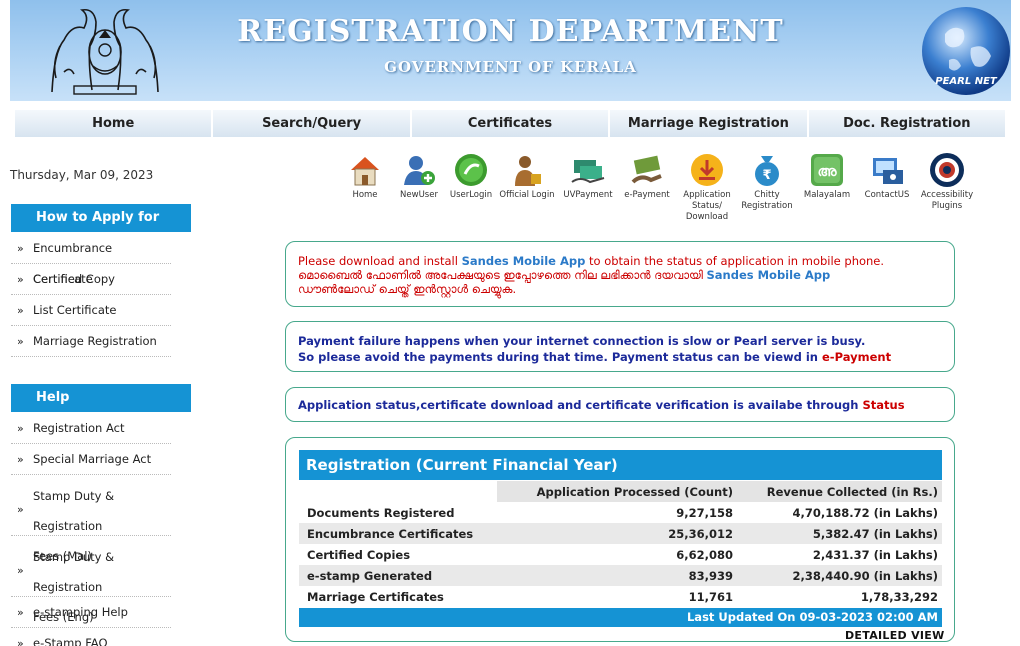  I want to click on sidebar-item-list-certificate: » List Certificate, so click(91, 310).